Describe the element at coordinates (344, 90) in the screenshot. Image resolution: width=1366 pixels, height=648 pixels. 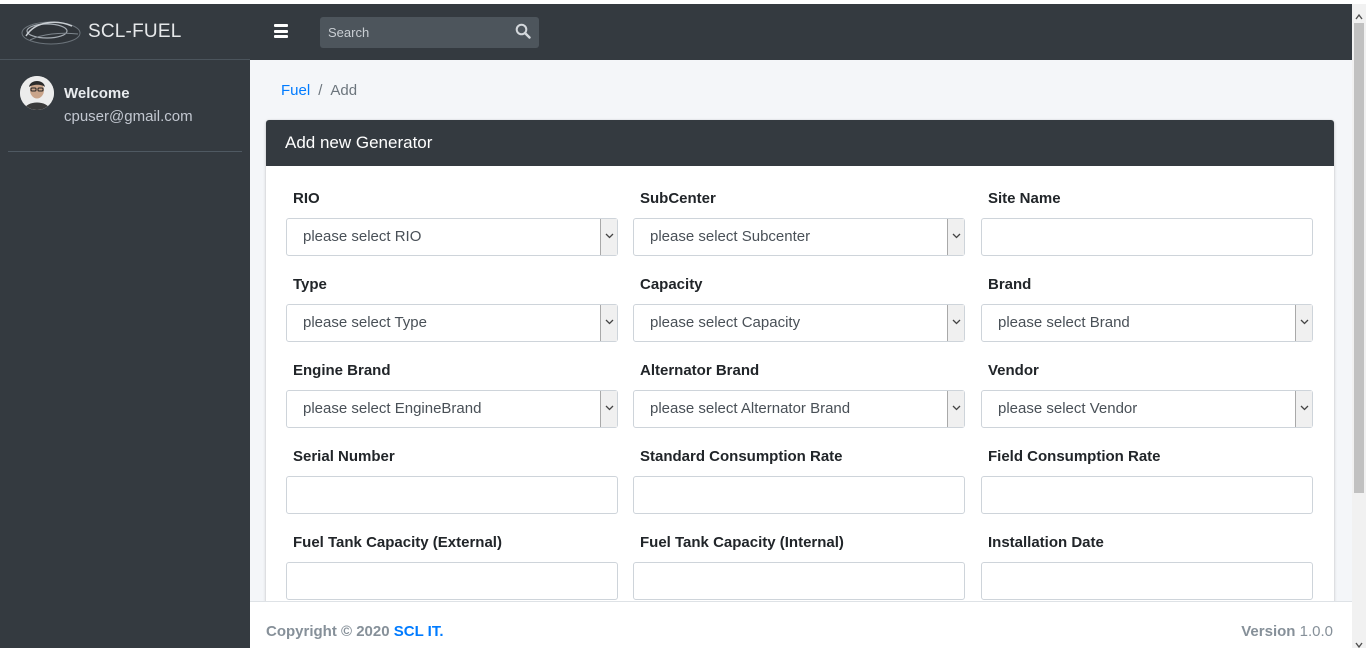
I see `breadcrumb-current: Add` at that location.